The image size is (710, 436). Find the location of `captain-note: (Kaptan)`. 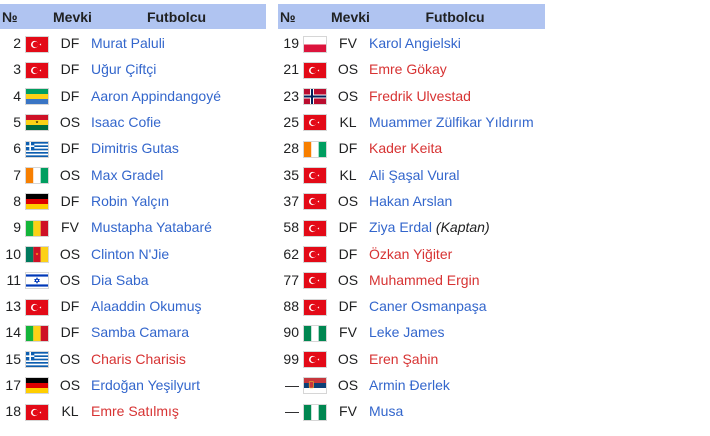

captain-note: (Kaptan) is located at coordinates (462, 227).